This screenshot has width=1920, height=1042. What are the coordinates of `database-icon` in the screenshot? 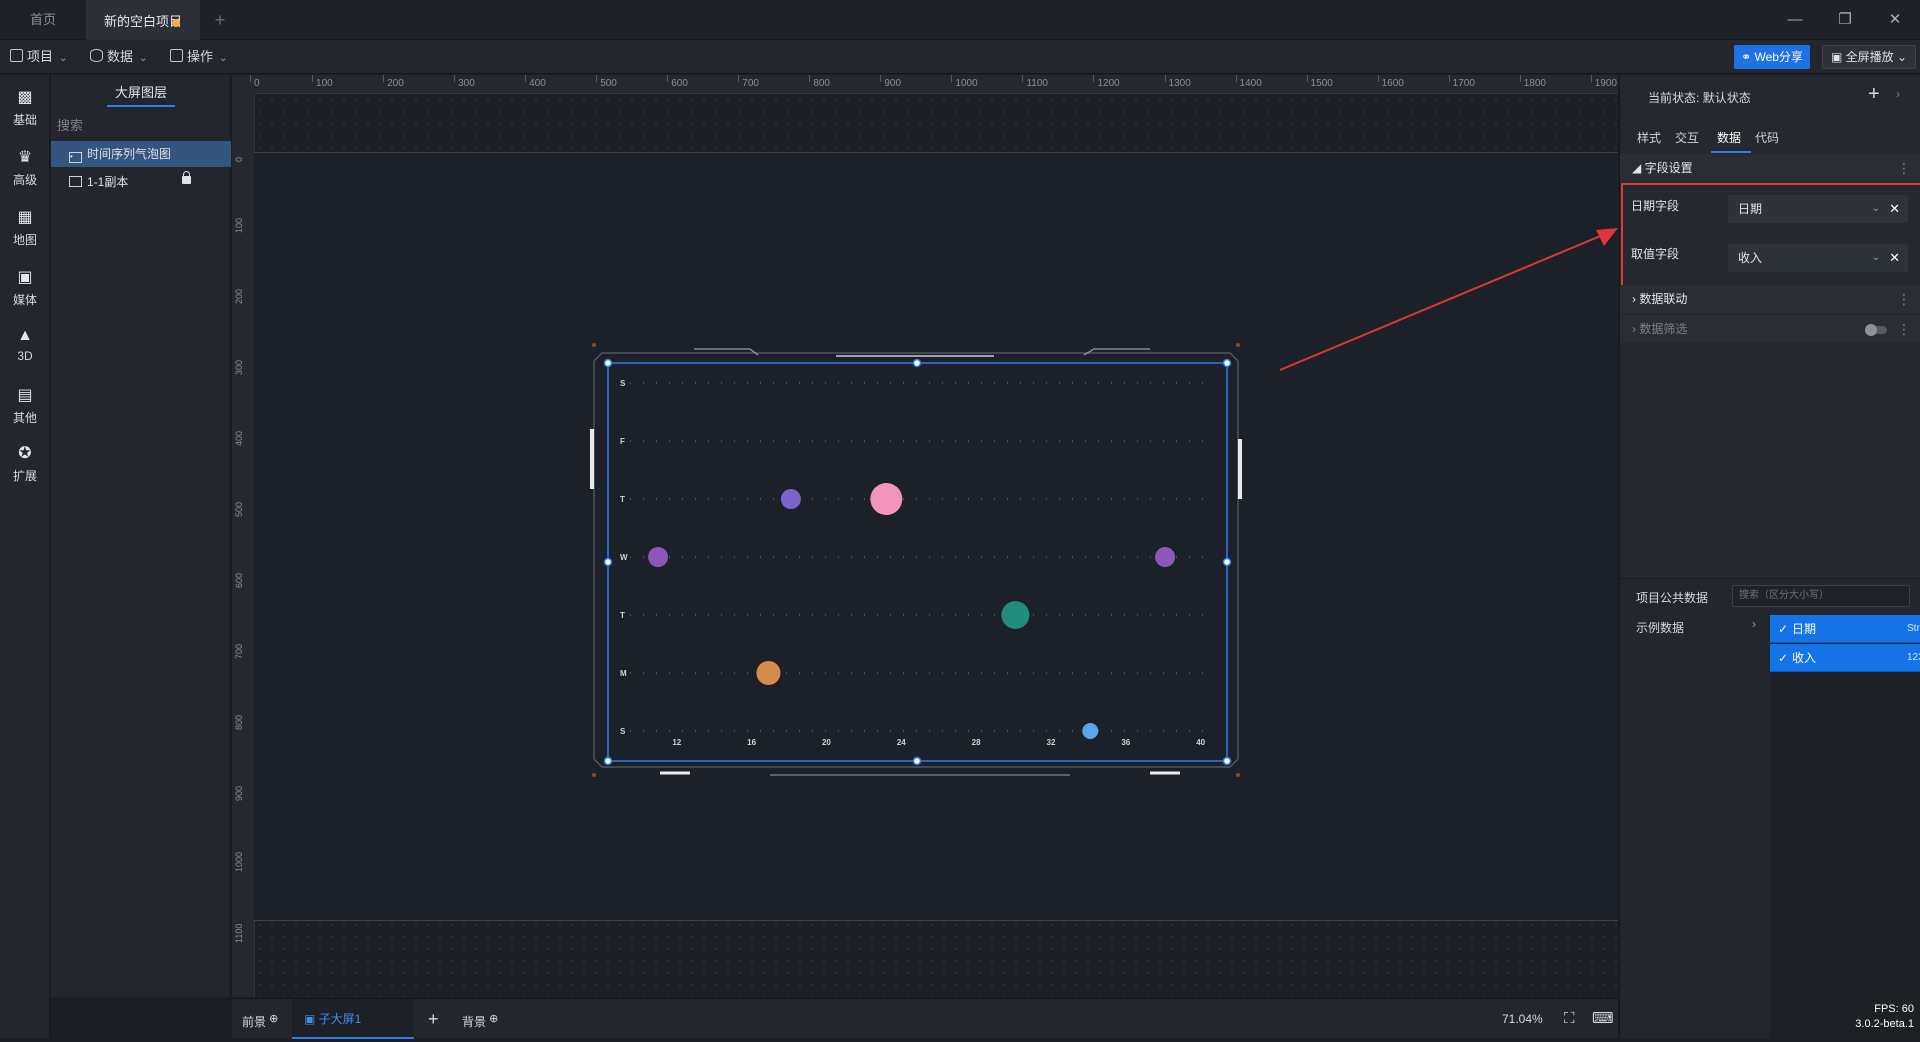 It's located at (96, 55).